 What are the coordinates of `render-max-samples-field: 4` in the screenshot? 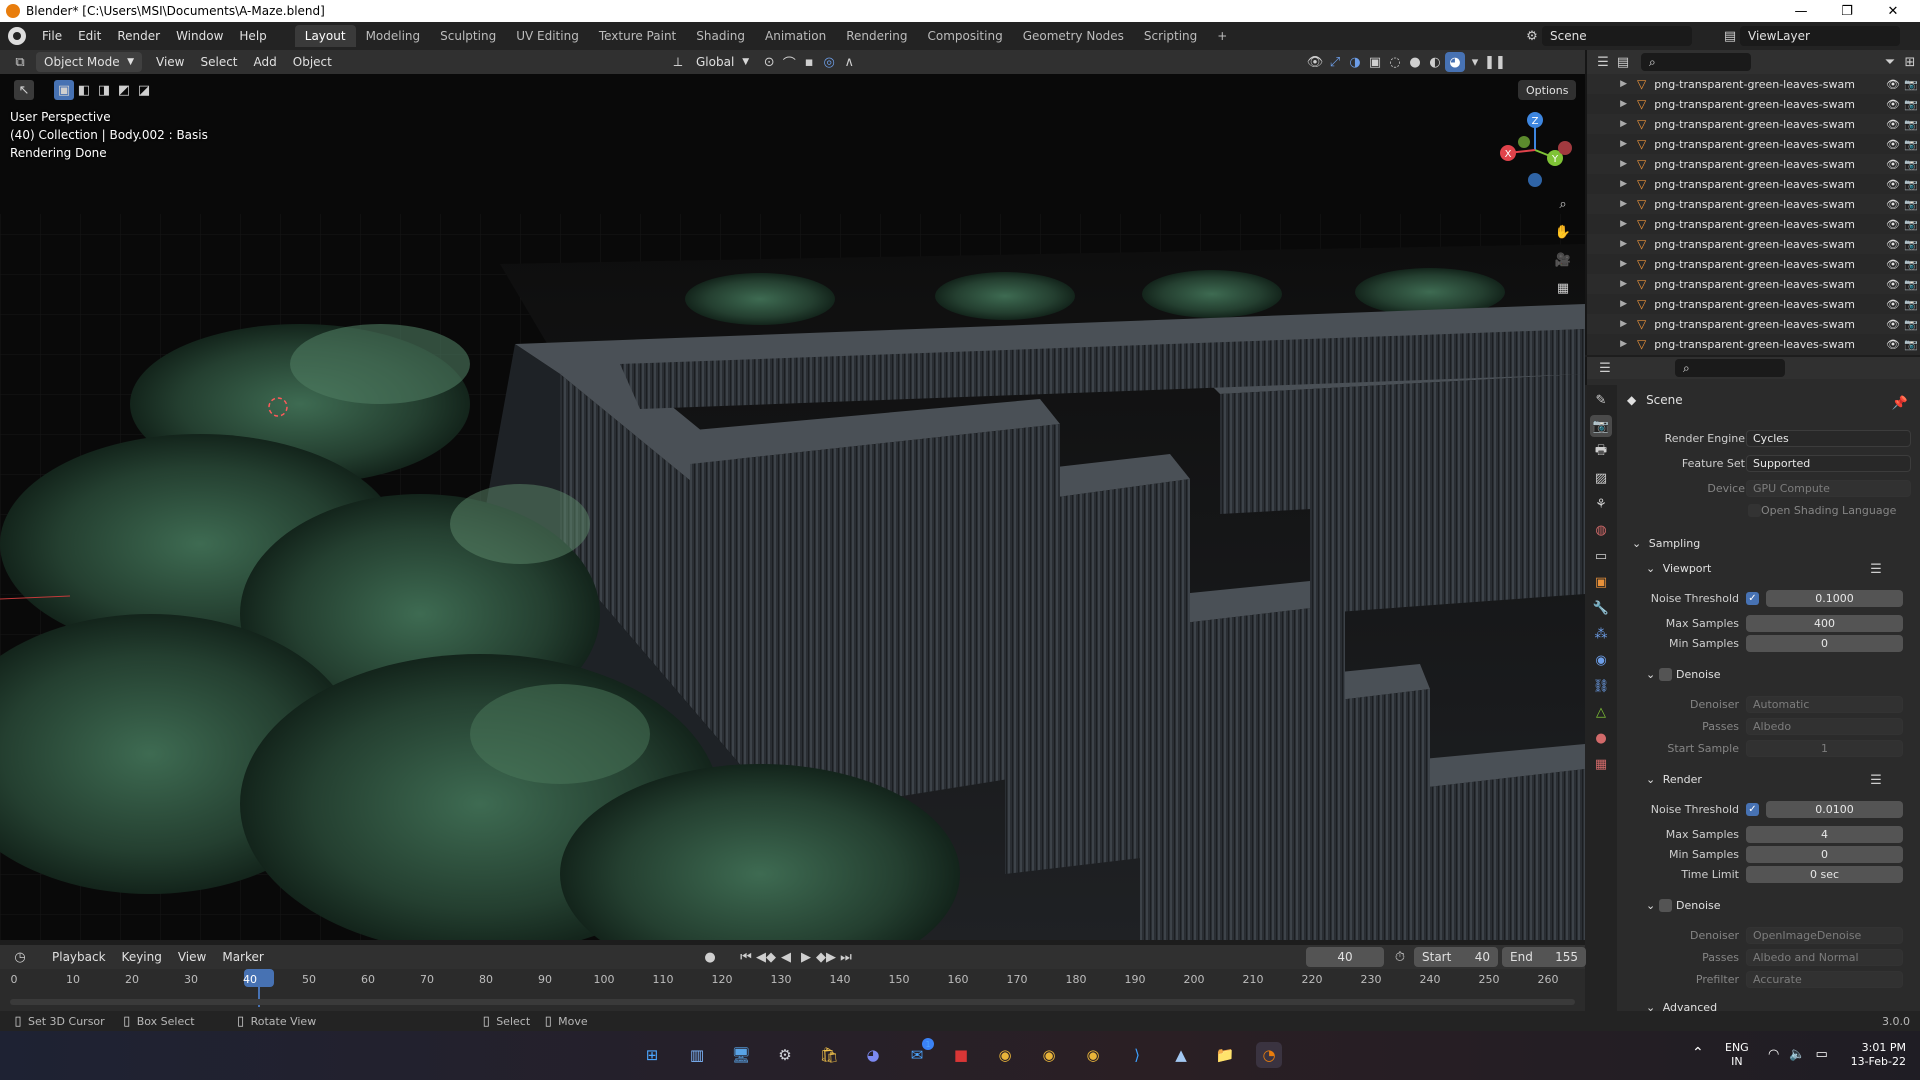 It's located at (1824, 834).